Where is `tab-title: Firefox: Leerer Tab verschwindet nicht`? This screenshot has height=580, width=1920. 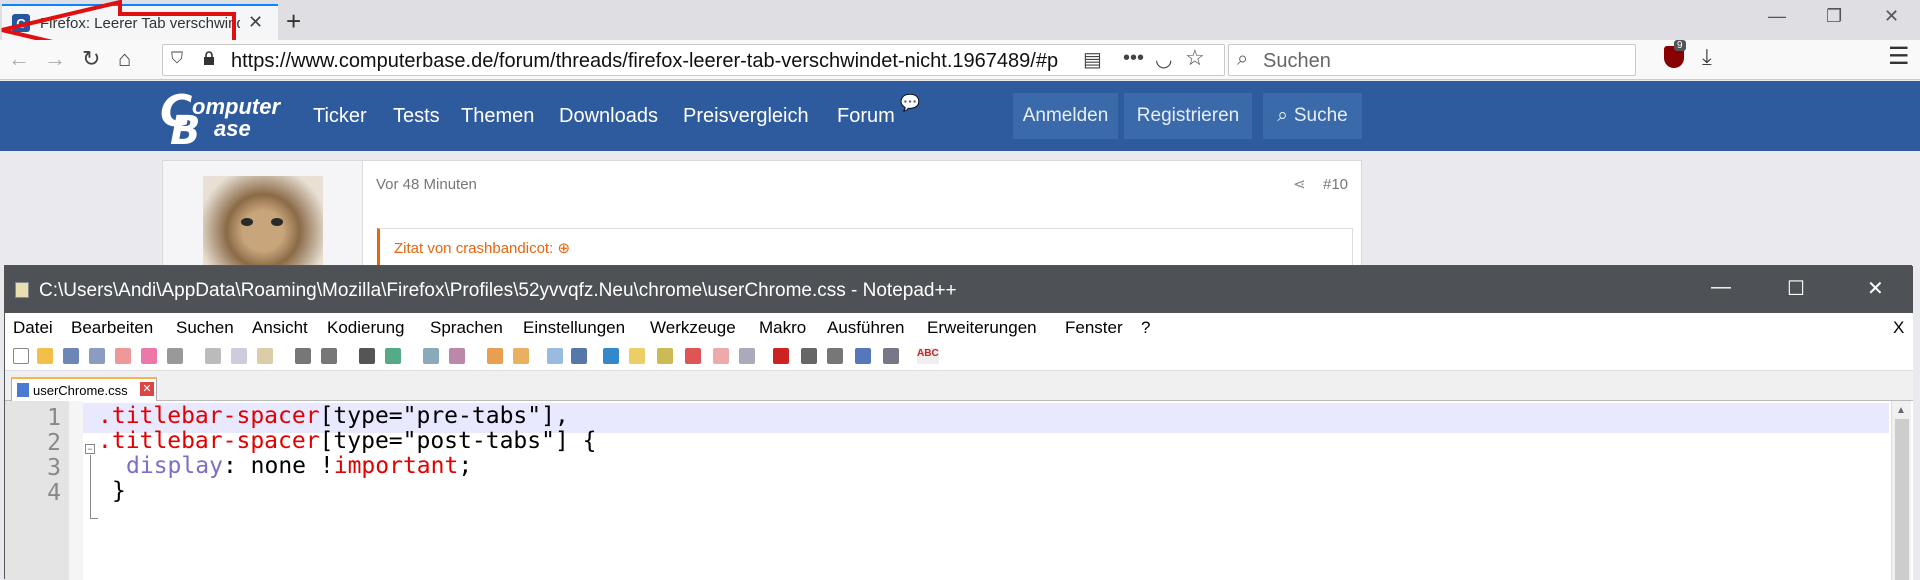
tab-title: Firefox: Leerer Tab verschwindet nicht is located at coordinates (140, 23).